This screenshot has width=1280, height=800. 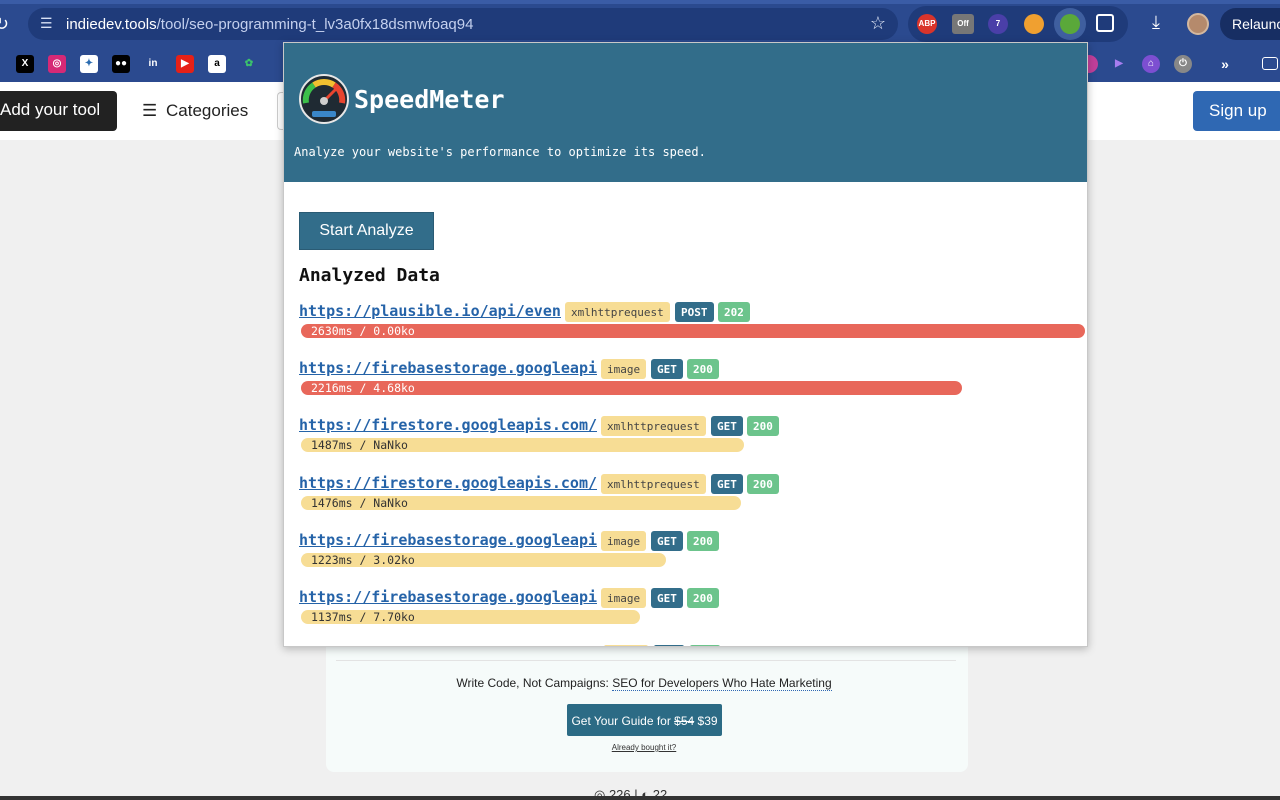 What do you see at coordinates (366, 231) in the screenshot?
I see `start-analyze-button: Start Analyze` at bounding box center [366, 231].